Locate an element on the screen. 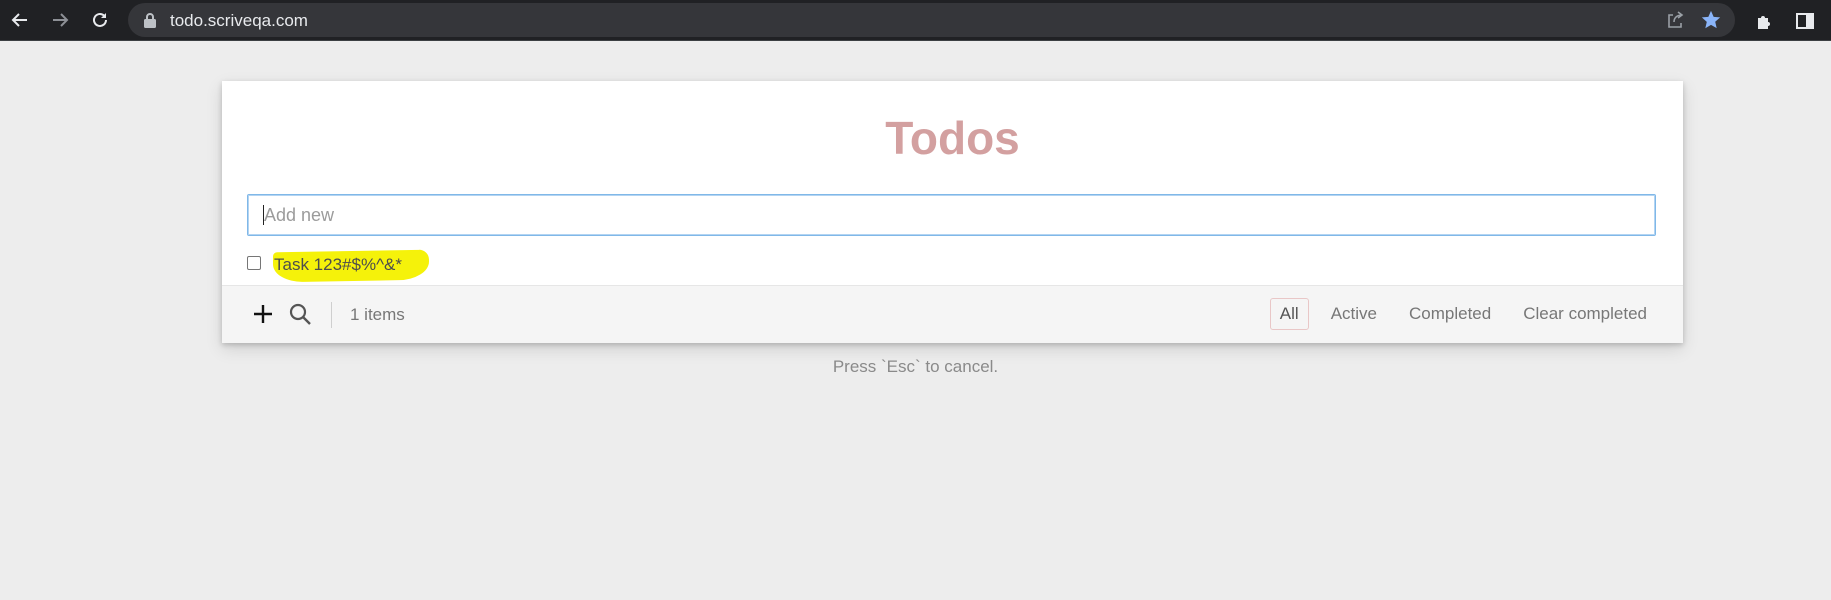 This screenshot has height=600, width=1831. back-arrow-icon is located at coordinates (19, 20).